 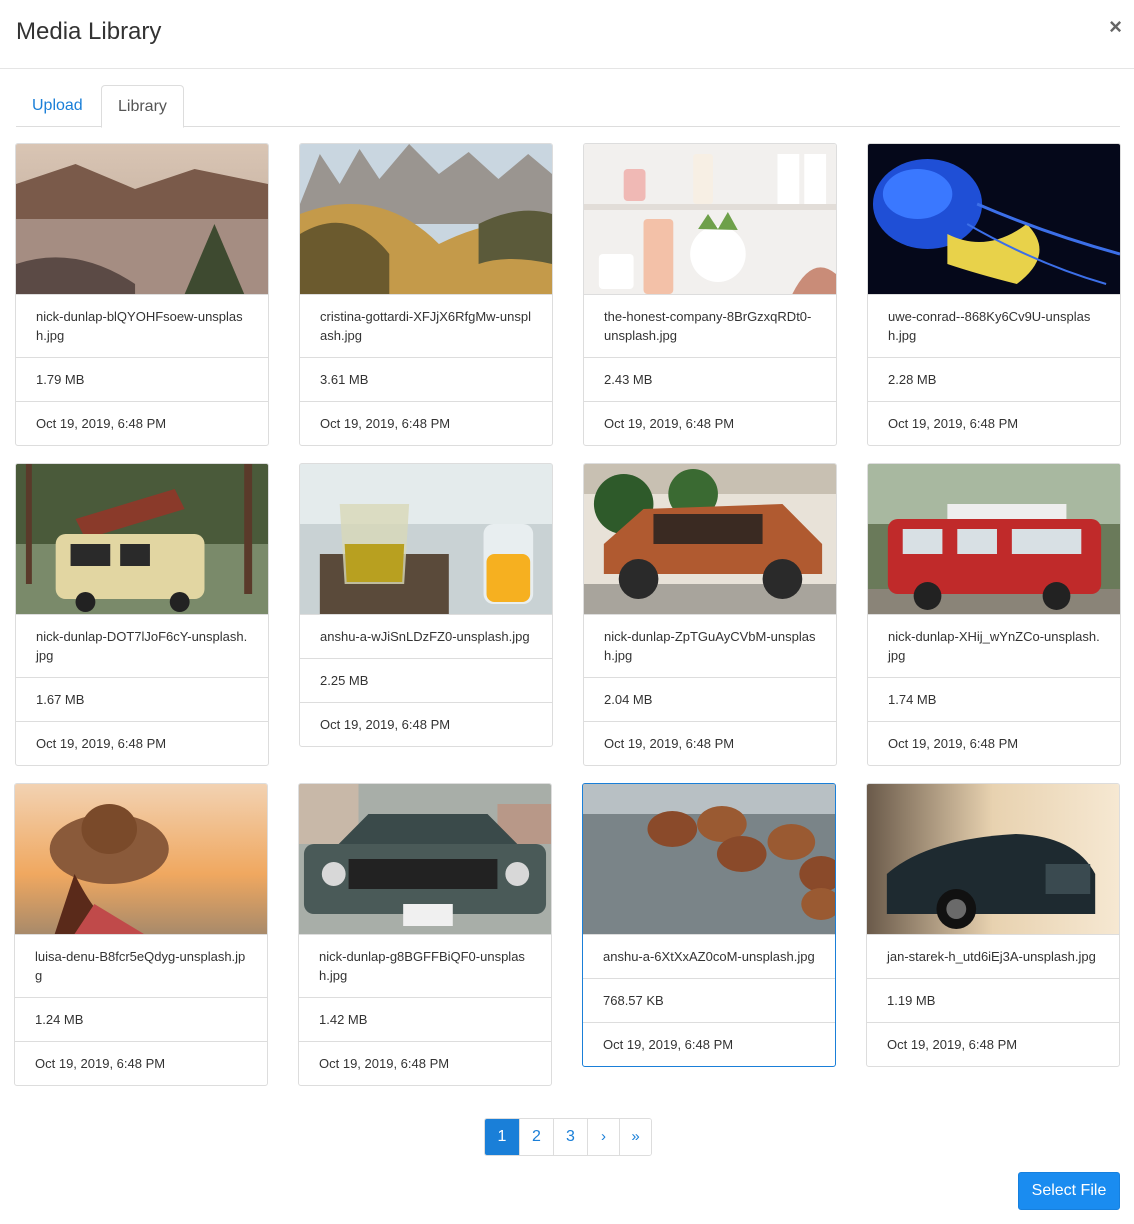 I want to click on file-size: 1.74 MB, so click(x=994, y=699).